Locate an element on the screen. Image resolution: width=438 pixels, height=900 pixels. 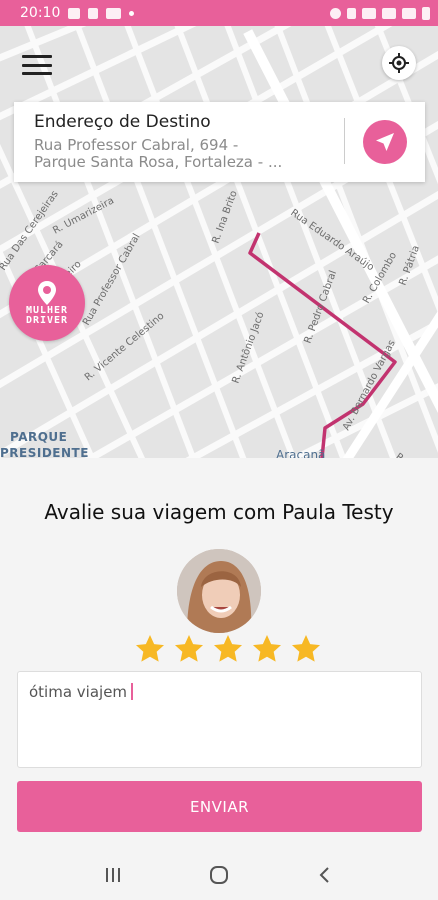
navigation-arrow-icon is located at coordinates (385, 142).